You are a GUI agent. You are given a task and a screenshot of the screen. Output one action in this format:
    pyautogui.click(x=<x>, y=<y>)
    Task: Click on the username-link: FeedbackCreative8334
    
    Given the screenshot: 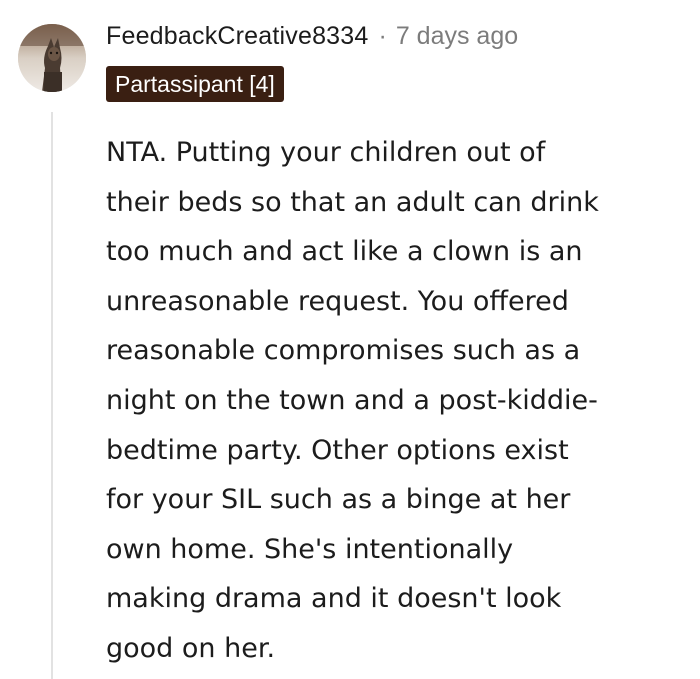 What is the action you would take?
    pyautogui.click(x=237, y=36)
    